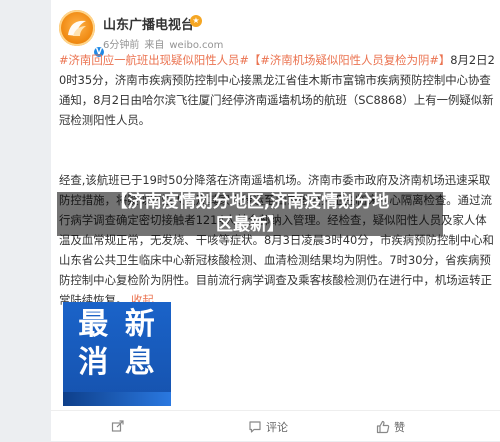 The width and height of the screenshot is (500, 442). What do you see at coordinates (165, 43) in the screenshot?
I see `post-meta: 6分钟前 来自 weibo.com` at bounding box center [165, 43].